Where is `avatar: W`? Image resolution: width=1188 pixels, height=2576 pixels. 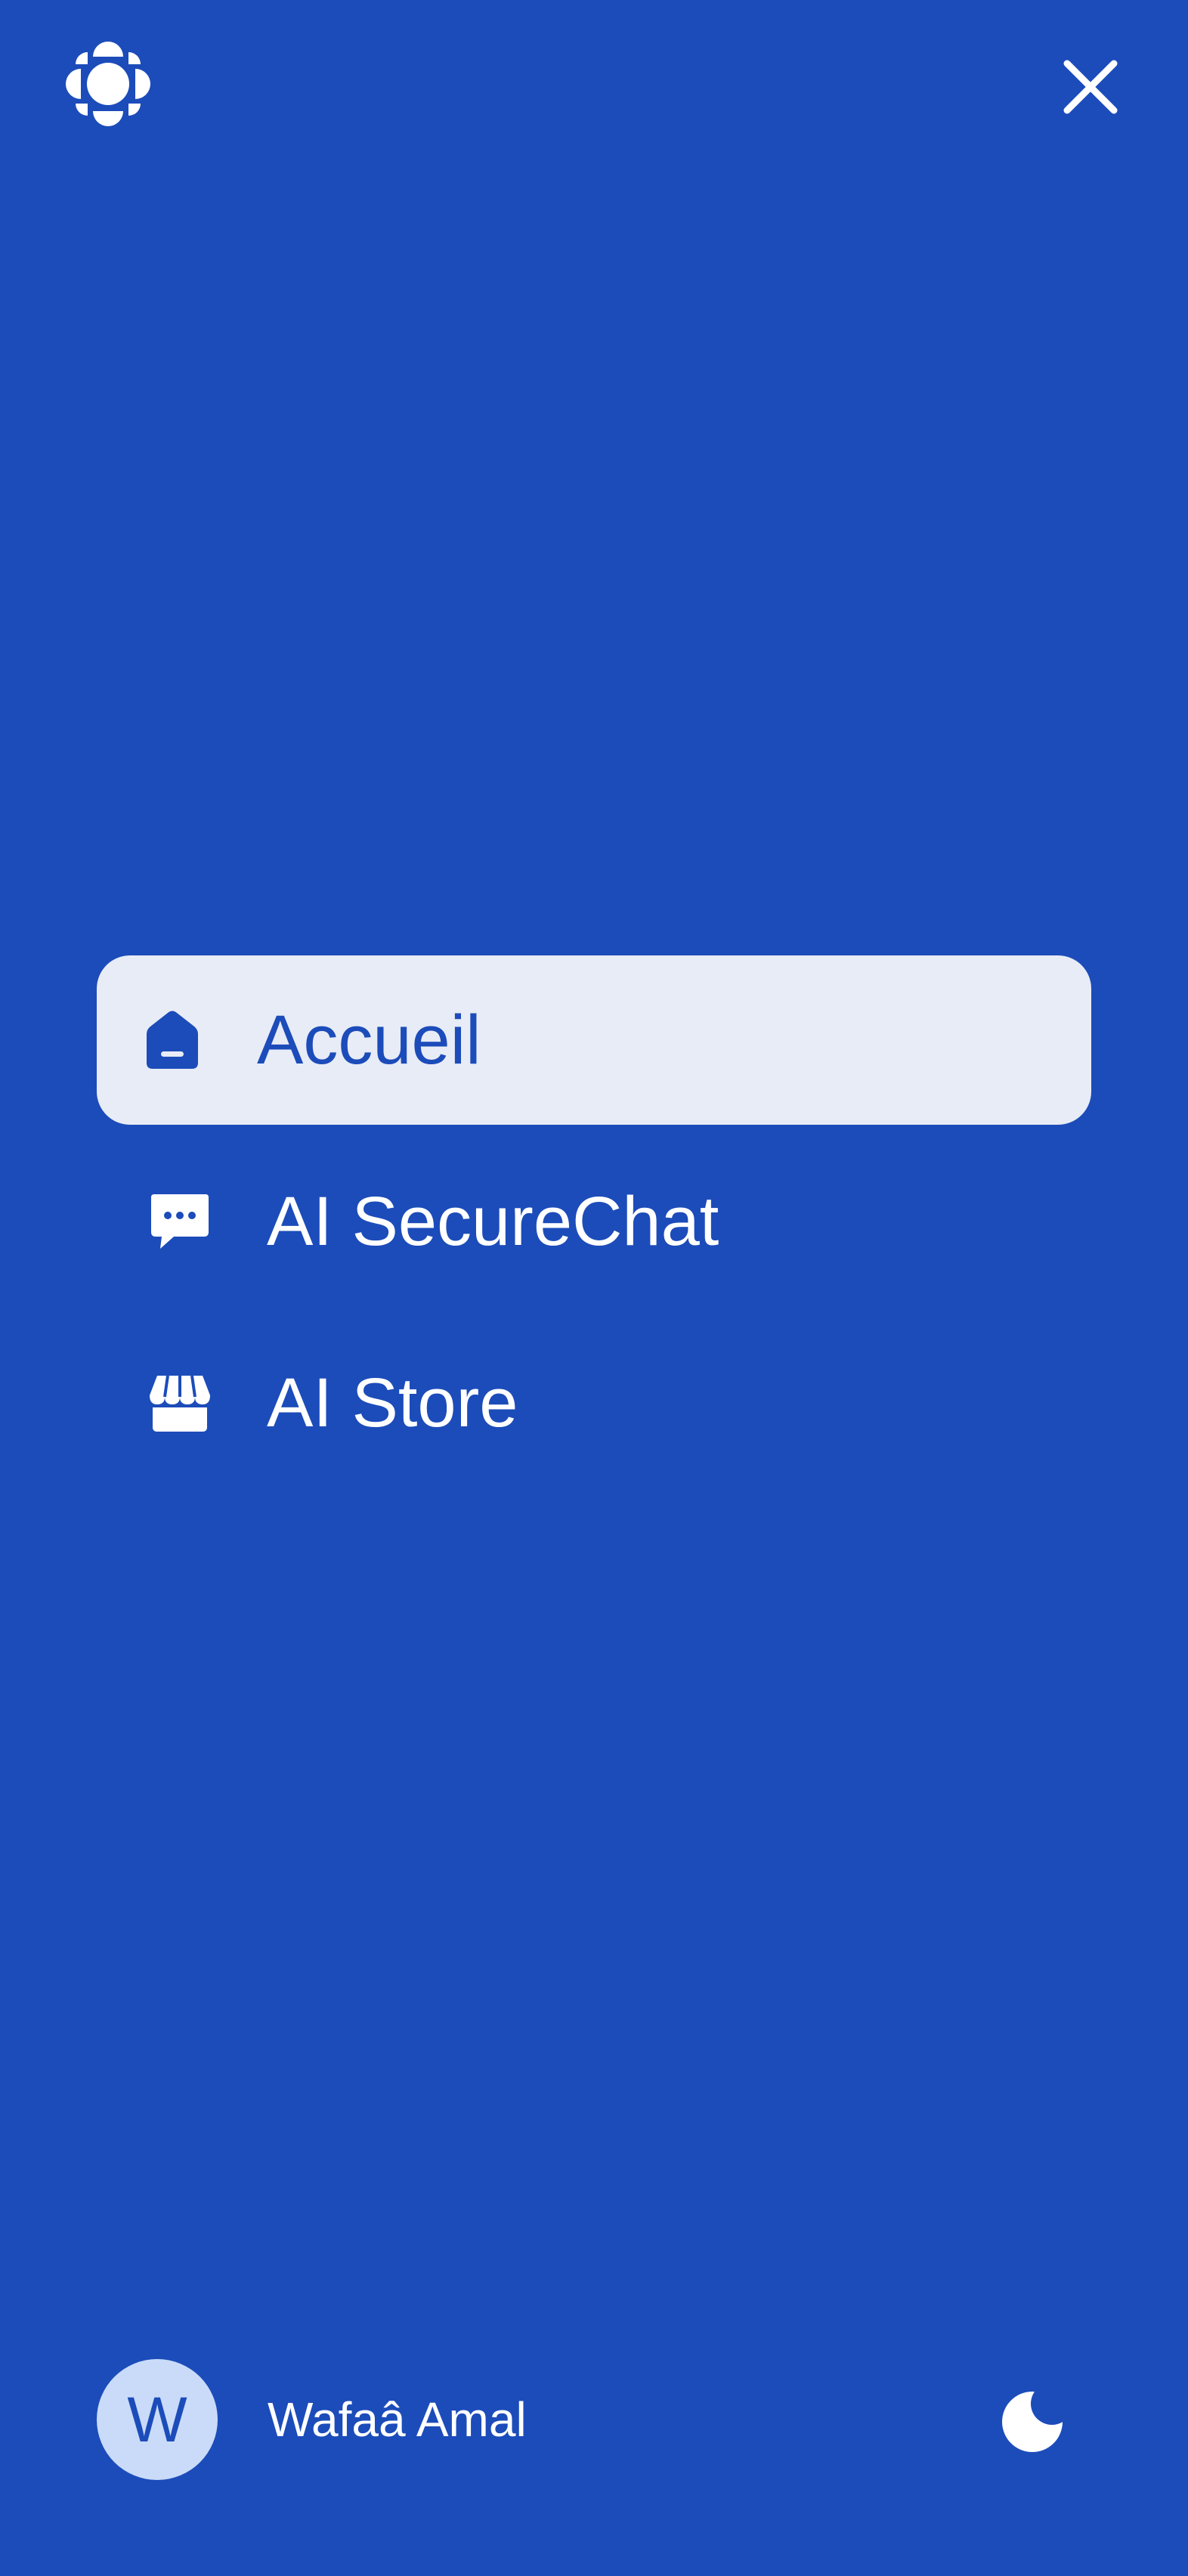 avatar: W is located at coordinates (158, 2419).